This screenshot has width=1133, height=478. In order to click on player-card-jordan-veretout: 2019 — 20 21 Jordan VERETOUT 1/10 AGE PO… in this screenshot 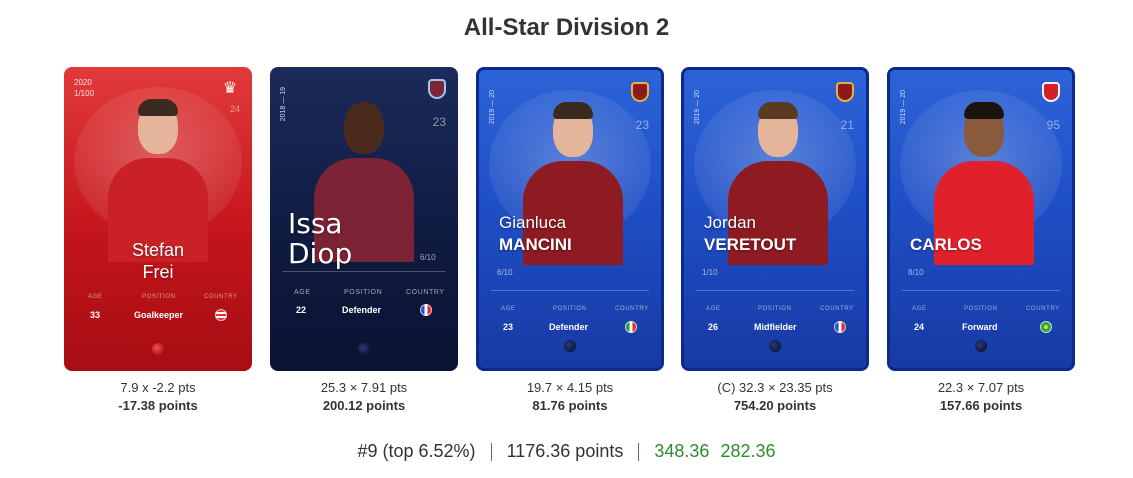, I will do `click(775, 219)`.